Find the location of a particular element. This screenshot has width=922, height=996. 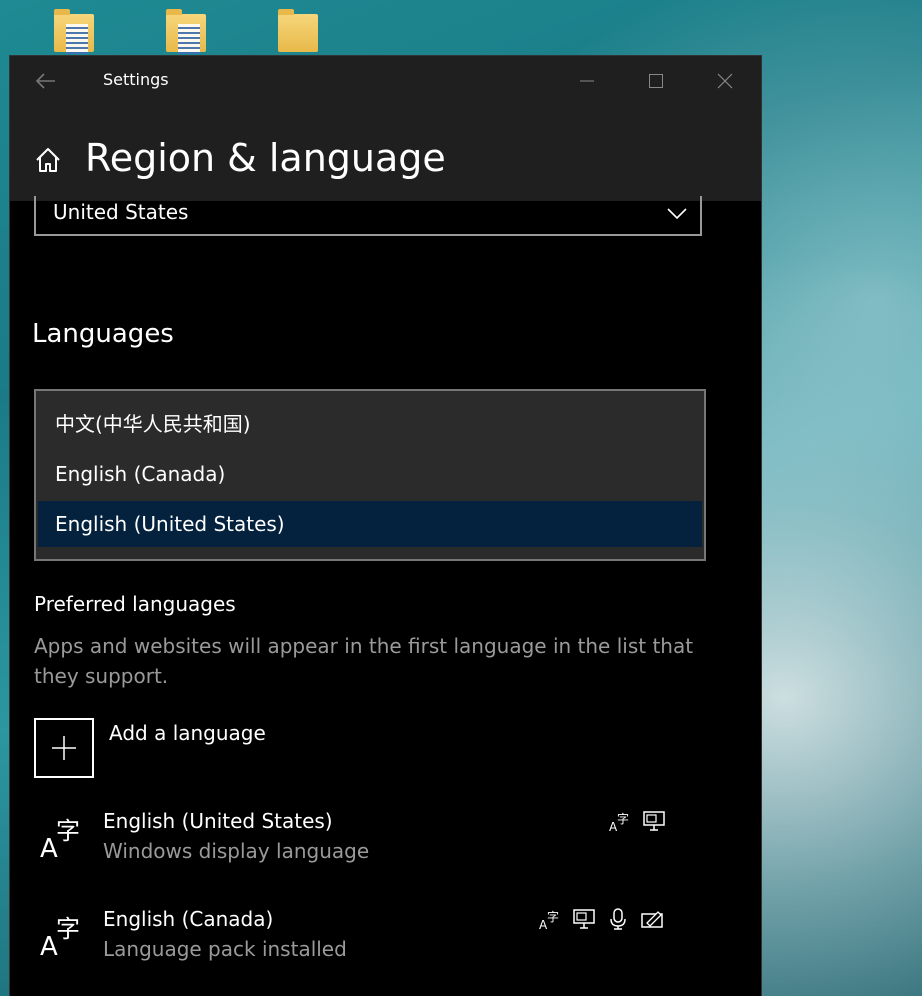

language-name: English (Canada) is located at coordinates (188, 919).